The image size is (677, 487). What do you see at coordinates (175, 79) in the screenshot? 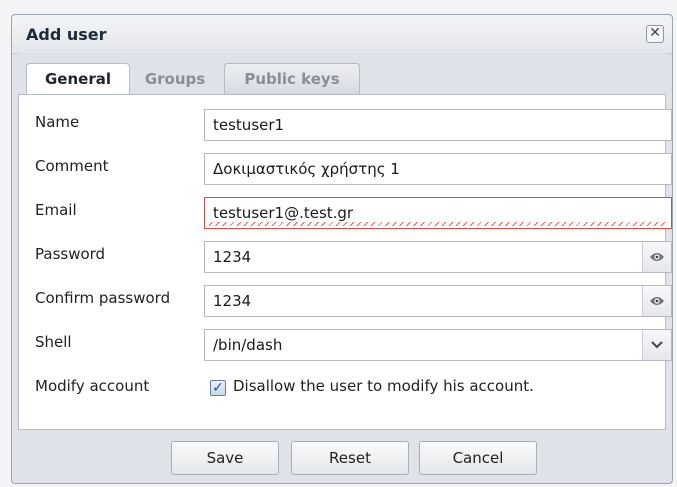
I see `tab-groups: Groups` at bounding box center [175, 79].